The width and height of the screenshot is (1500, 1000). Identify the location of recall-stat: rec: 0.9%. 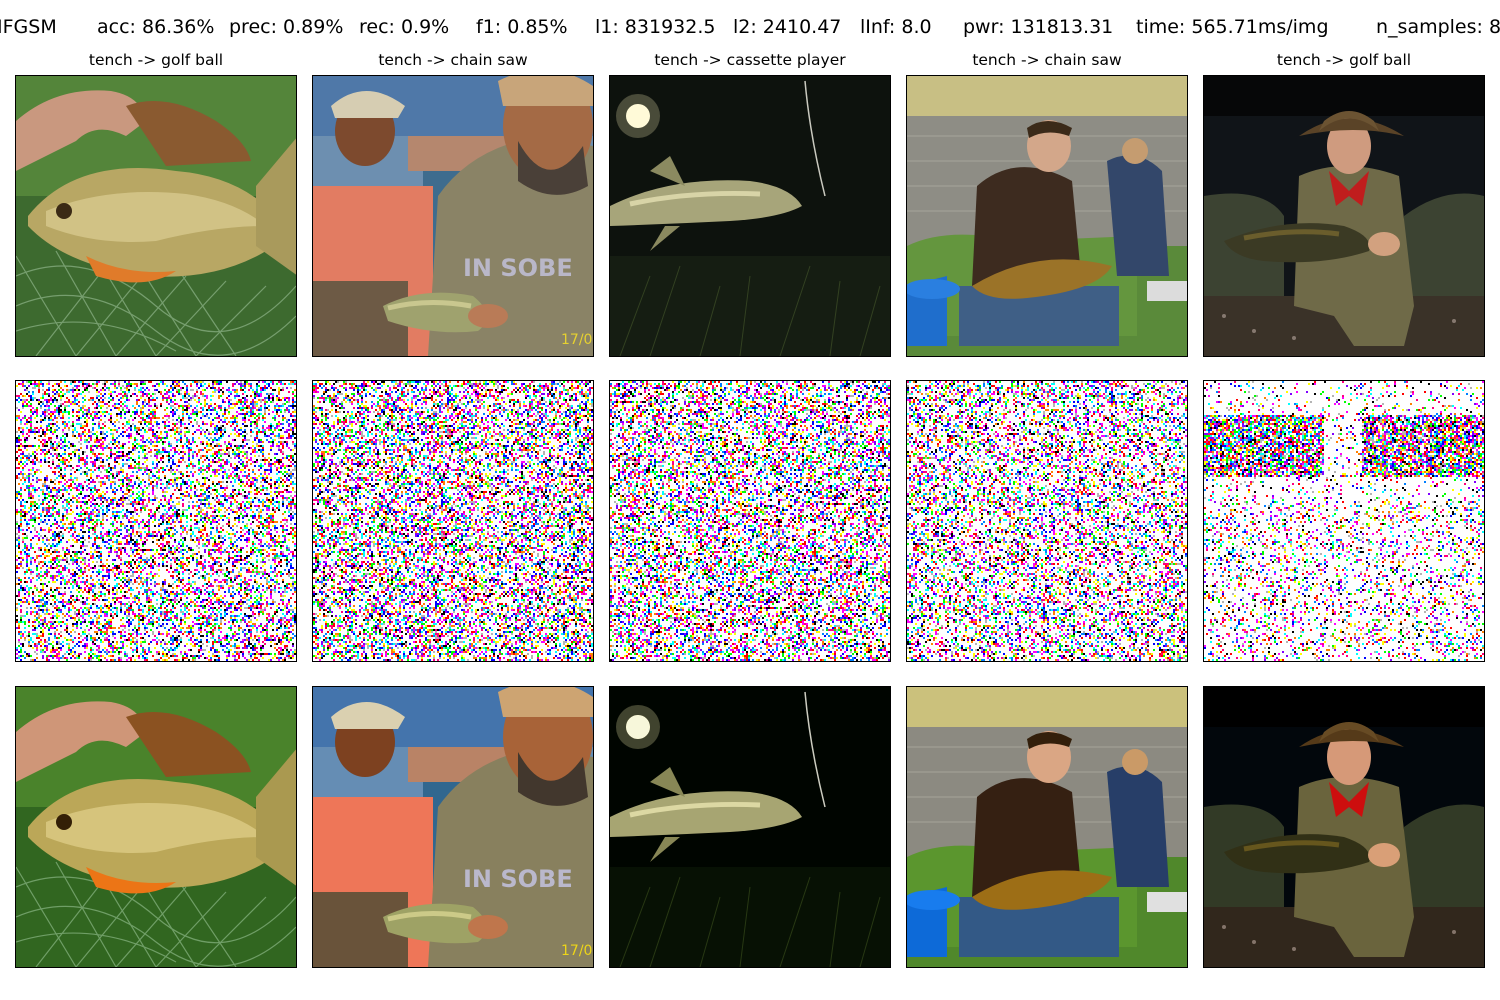
(404, 27).